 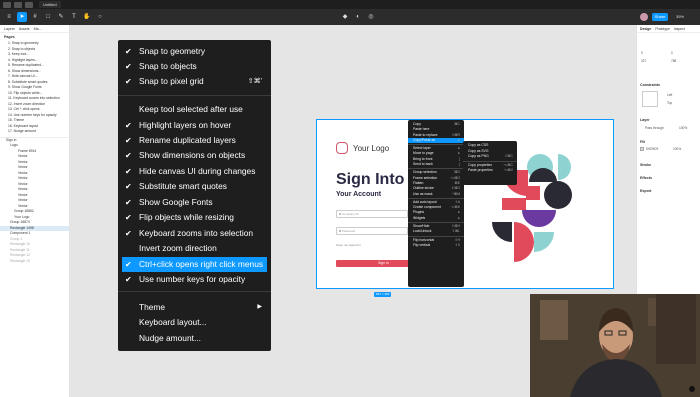 I want to click on fill-opacity: 100%, so click(x=677, y=149).